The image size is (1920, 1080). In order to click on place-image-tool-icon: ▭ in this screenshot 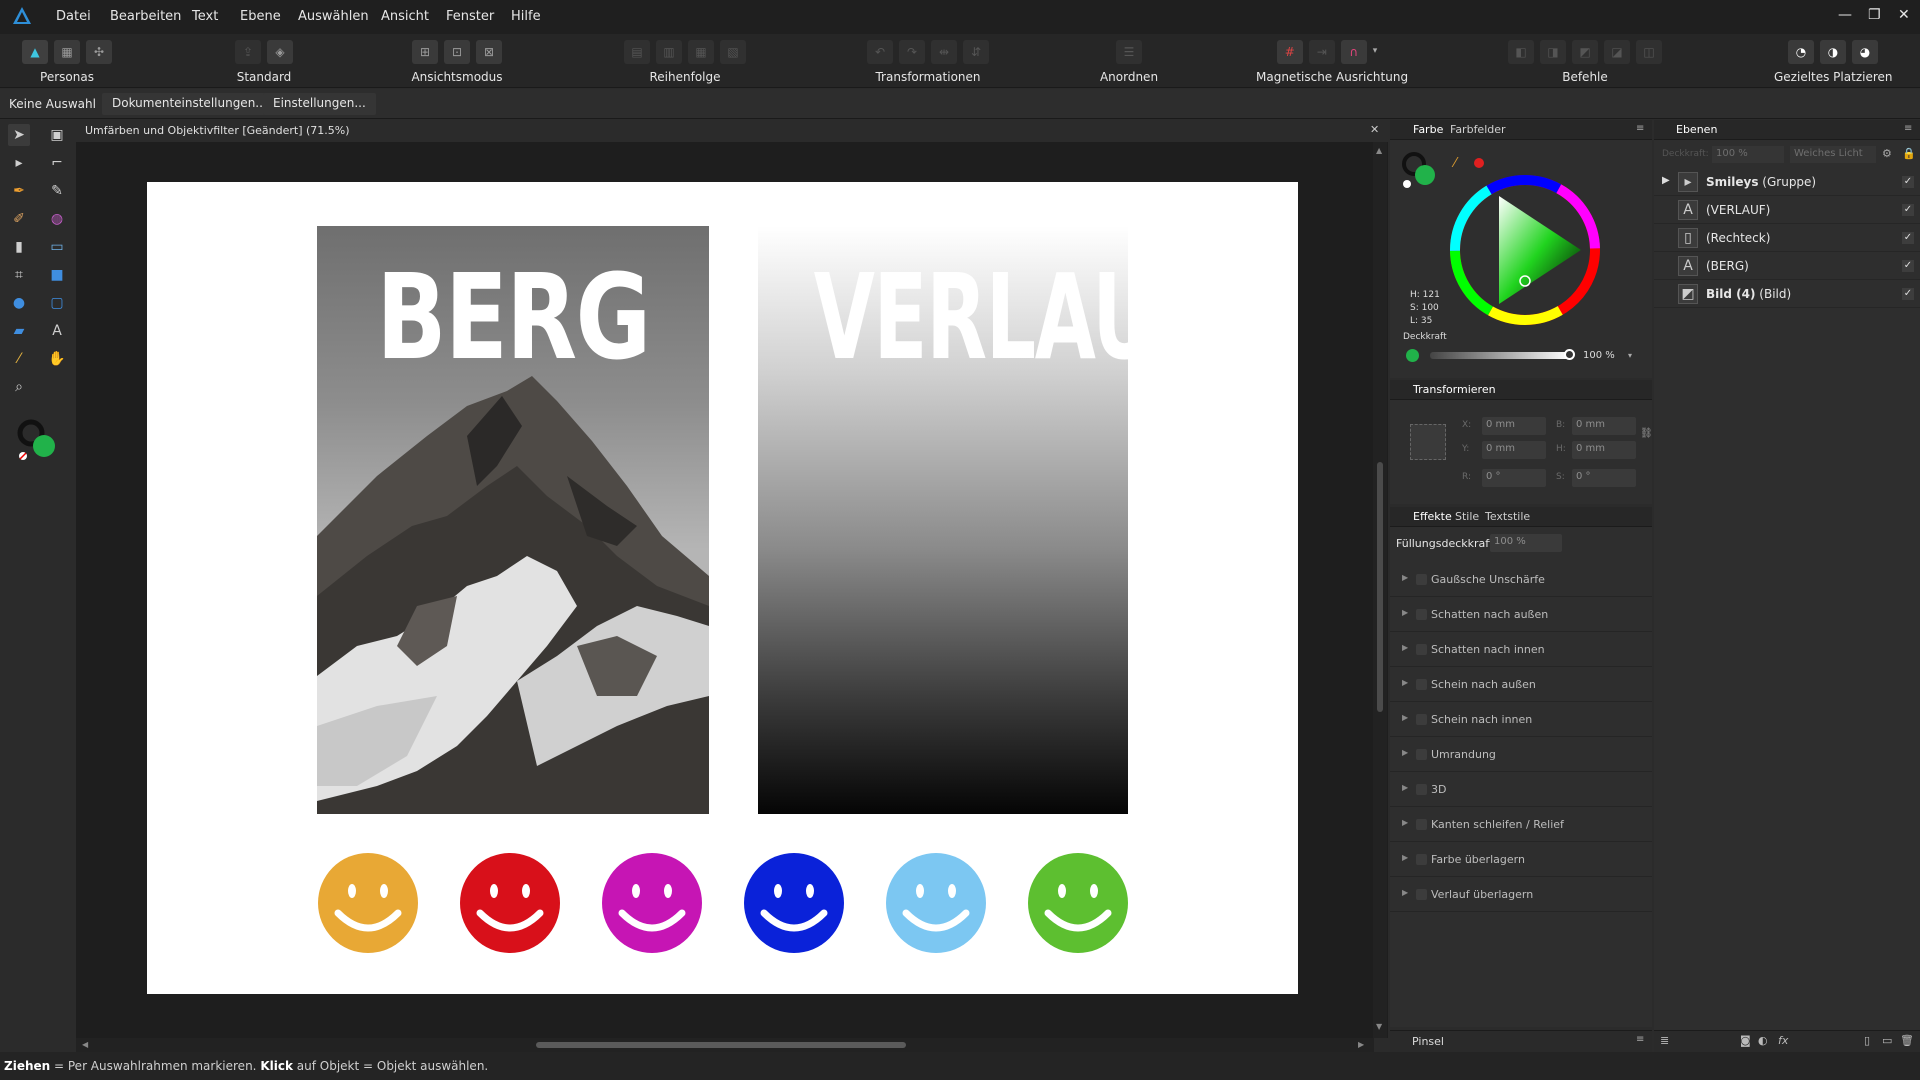, I will do `click(57, 247)`.